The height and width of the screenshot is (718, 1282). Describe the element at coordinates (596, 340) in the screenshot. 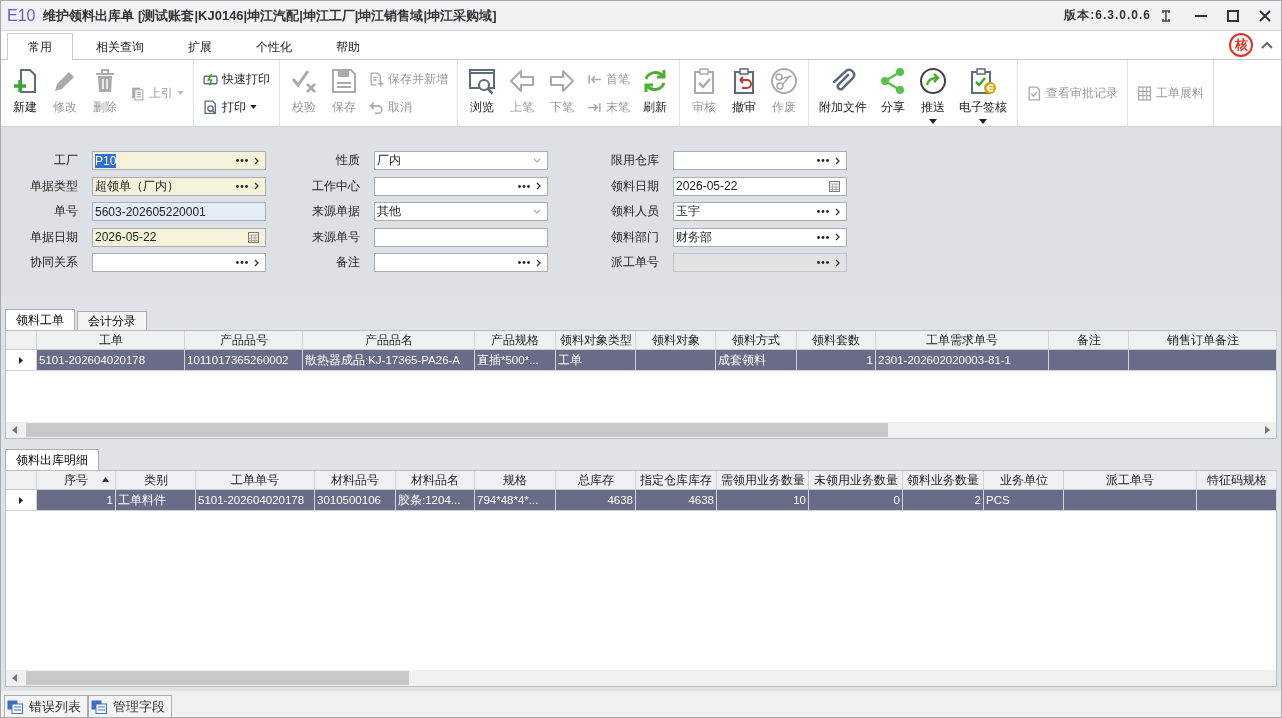

I see `column-header: 领料对象类型` at that location.